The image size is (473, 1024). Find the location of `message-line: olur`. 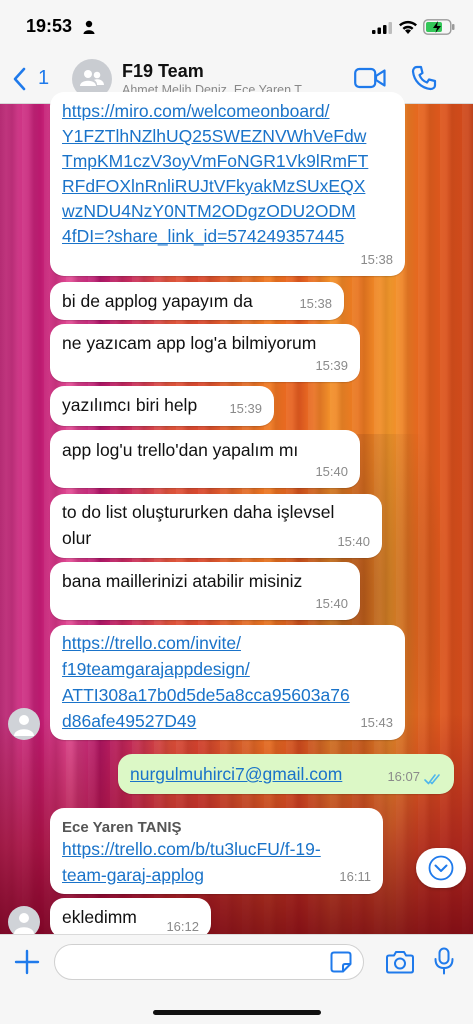

message-line: olur is located at coordinates (77, 538).